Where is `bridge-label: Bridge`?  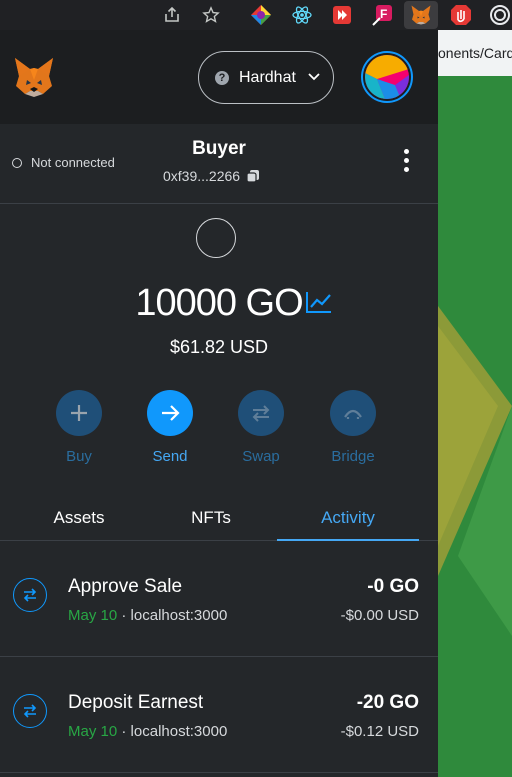 bridge-label: Bridge is located at coordinates (353, 456).